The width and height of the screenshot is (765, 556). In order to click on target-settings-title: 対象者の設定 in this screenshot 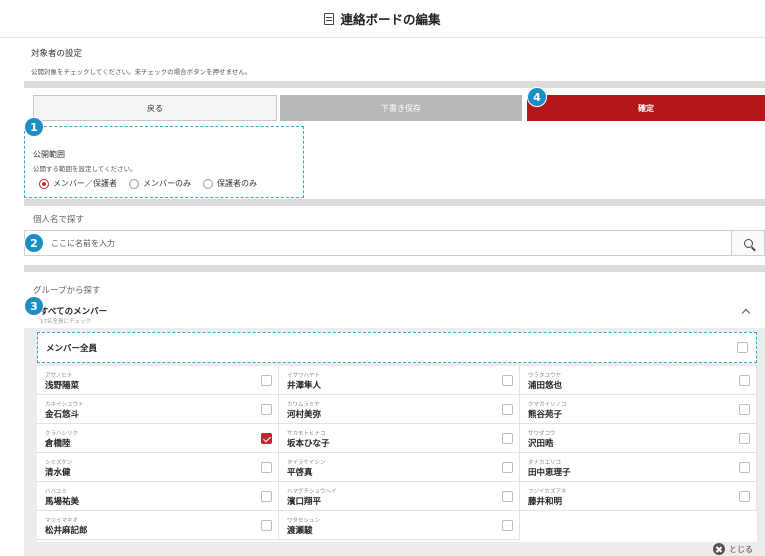, I will do `click(57, 54)`.